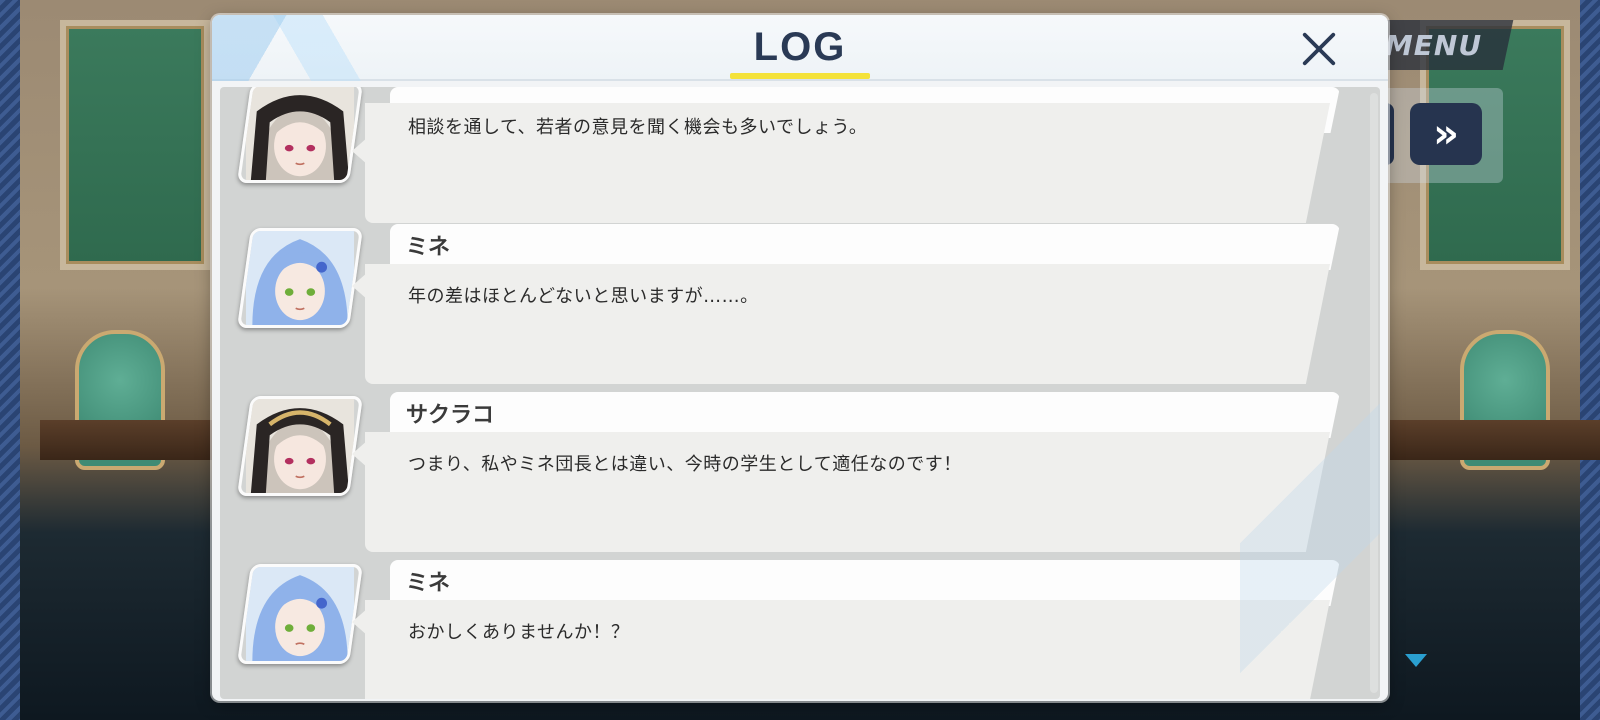  I want to click on table-left, so click(140, 440).